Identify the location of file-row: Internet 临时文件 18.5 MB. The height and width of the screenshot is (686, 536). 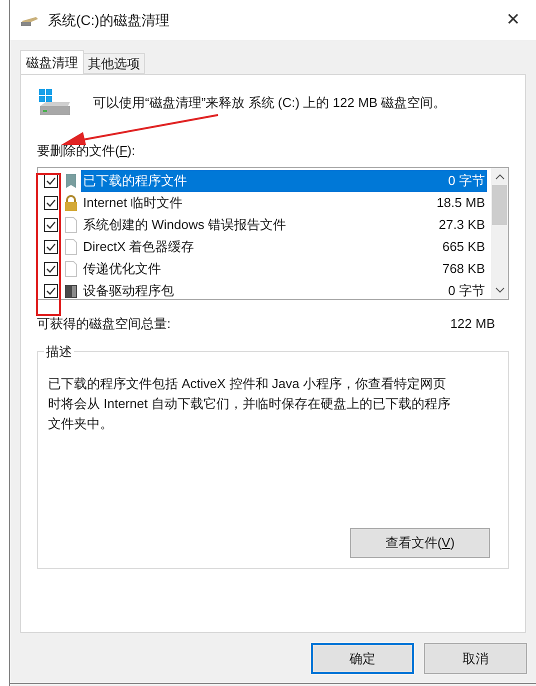
(284, 203).